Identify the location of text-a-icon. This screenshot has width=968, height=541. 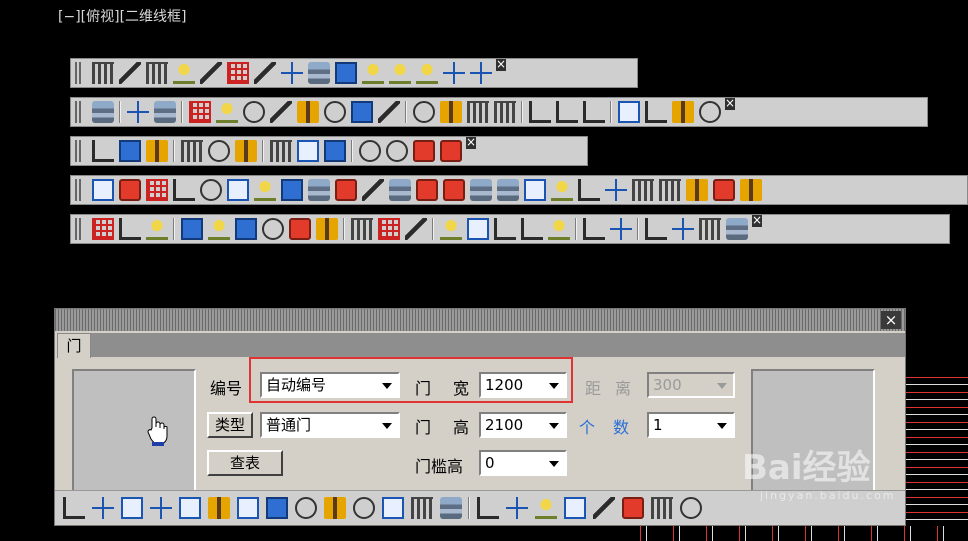
(334, 112).